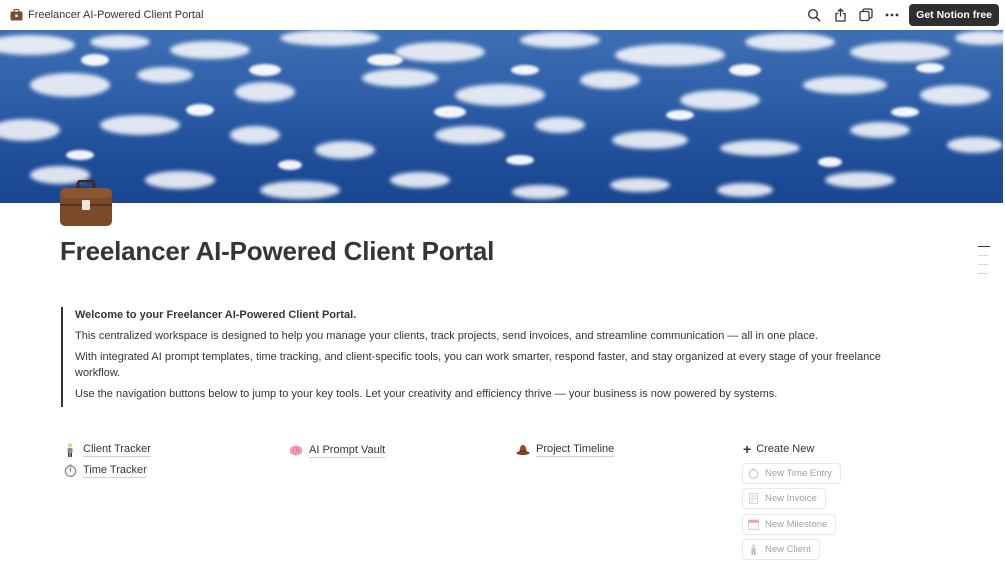 This screenshot has height=577, width=1005. I want to click on more-button, so click(892, 15).